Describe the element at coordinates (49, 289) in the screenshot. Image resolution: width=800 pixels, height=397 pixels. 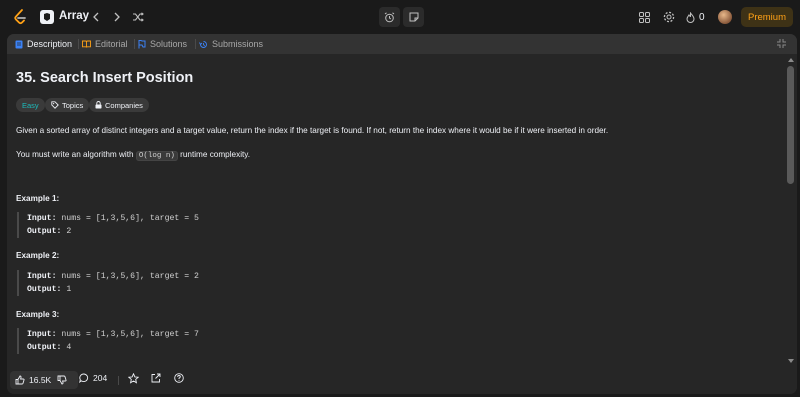
I see `example-output: Output: 1` at that location.